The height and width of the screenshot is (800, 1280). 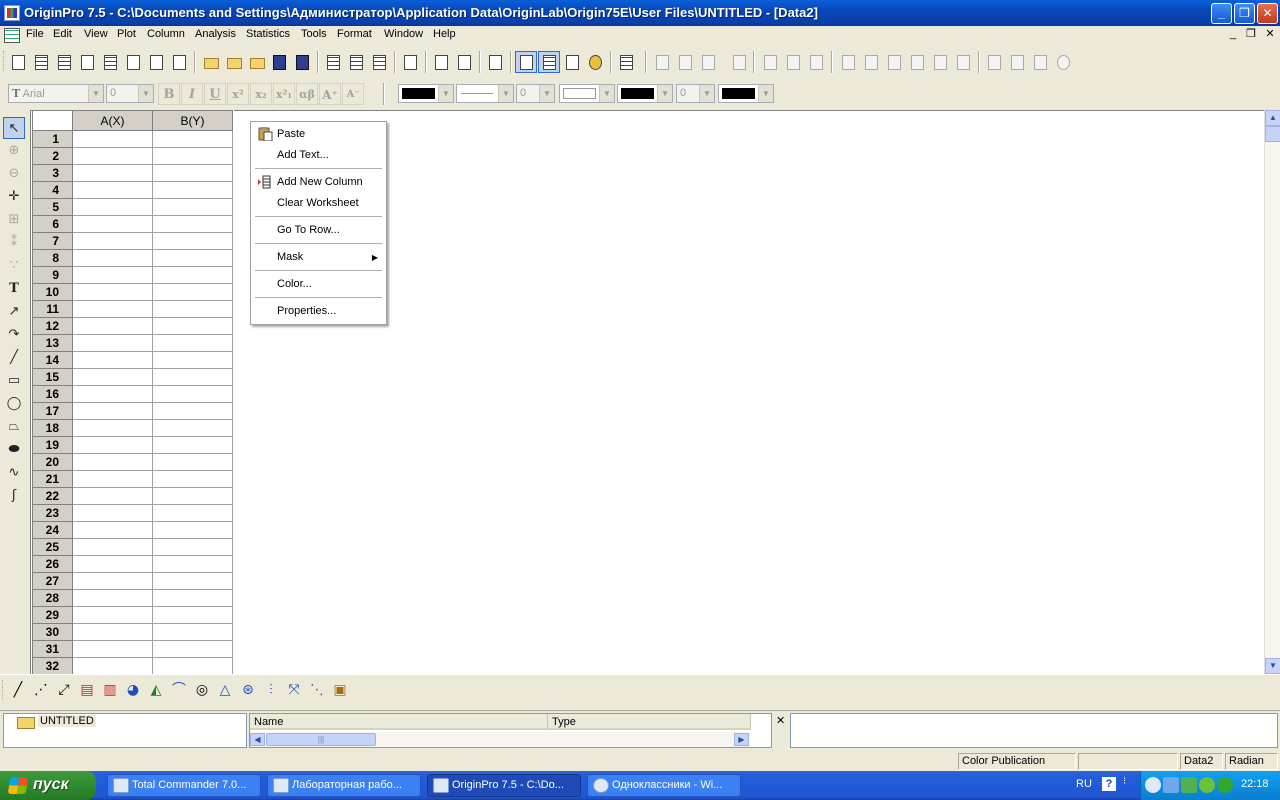 I want to click on toolbar-grip, so click(x=4, y=61).